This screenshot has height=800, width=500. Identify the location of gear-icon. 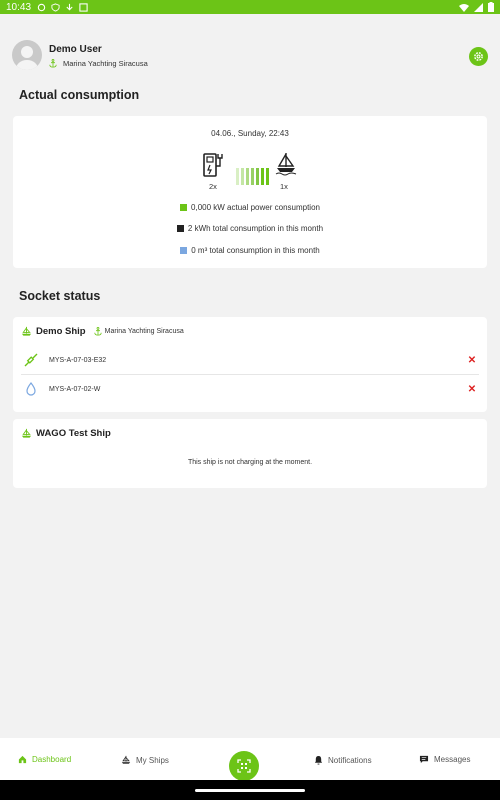
(478, 56).